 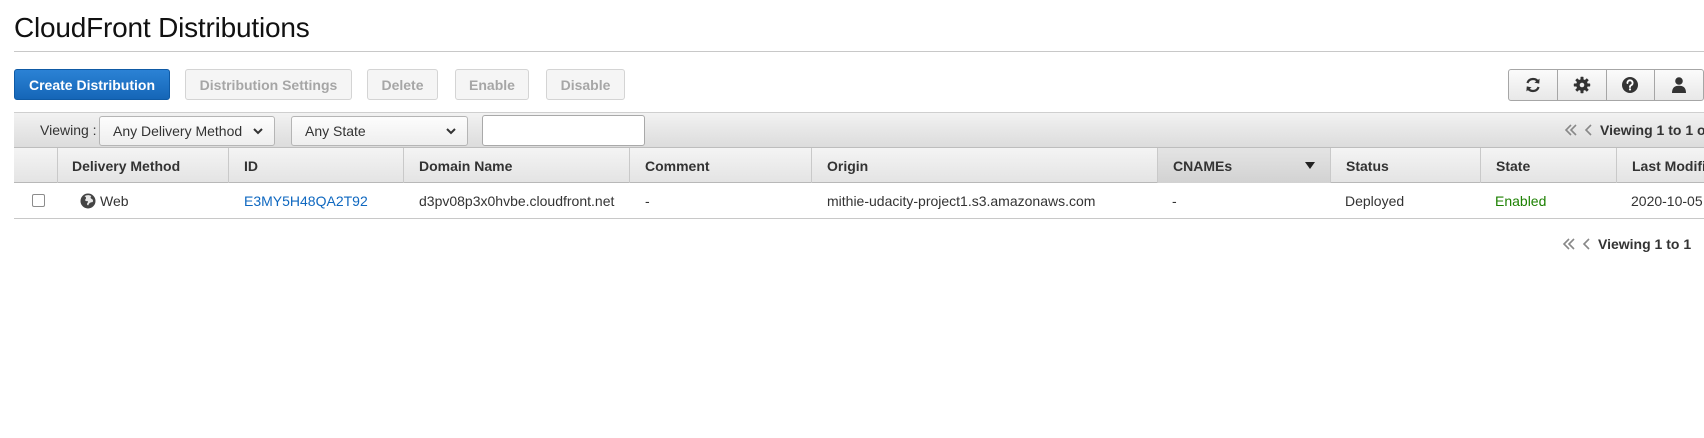 I want to click on pagination-bottom: Viewing 1 to 1, so click(x=1626, y=244).